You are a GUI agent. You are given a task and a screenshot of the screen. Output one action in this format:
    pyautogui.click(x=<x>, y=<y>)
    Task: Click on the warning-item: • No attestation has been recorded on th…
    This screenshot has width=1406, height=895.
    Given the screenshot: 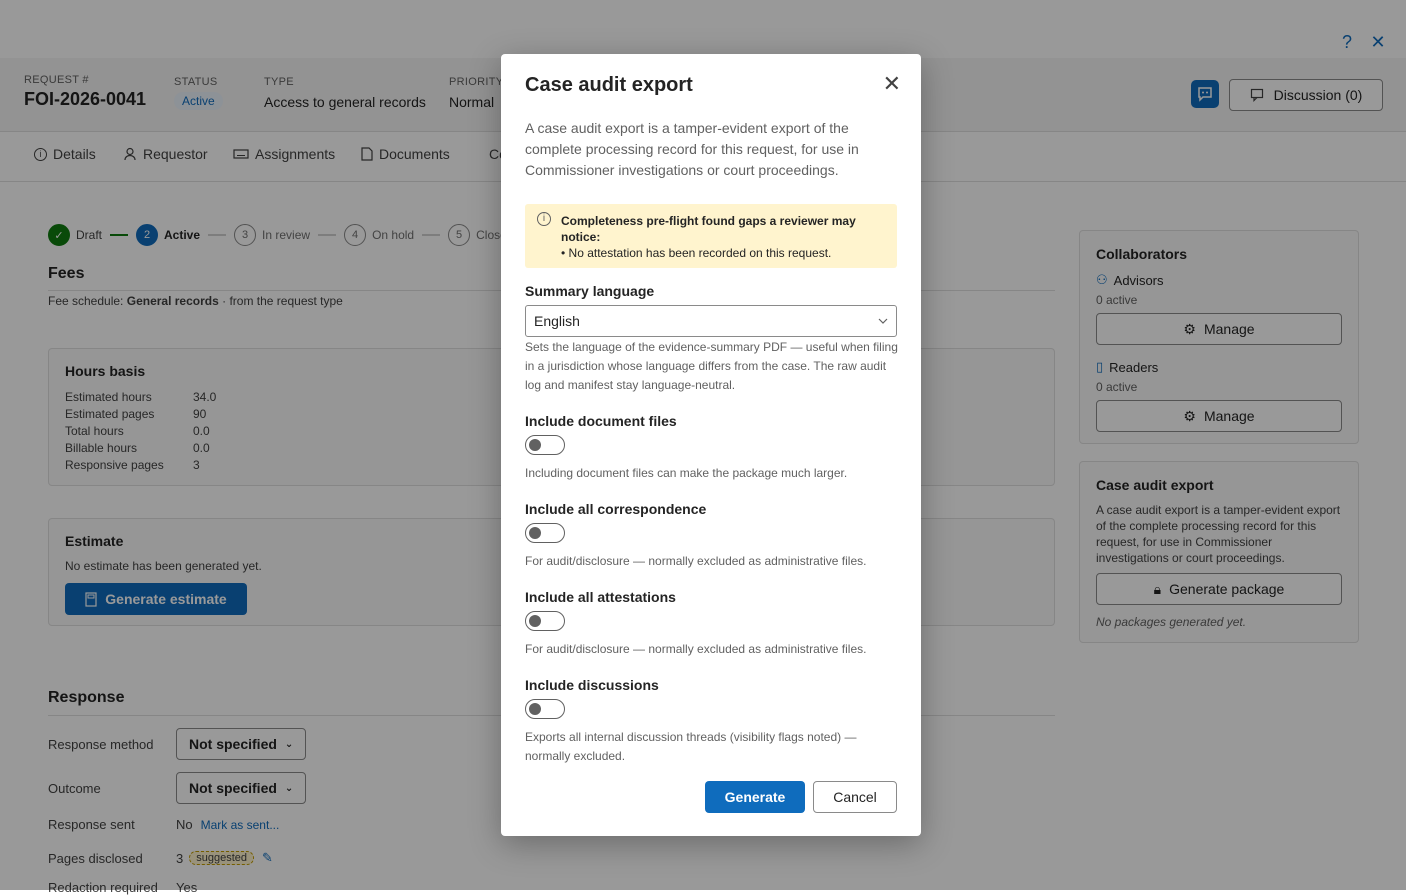 What is the action you would take?
    pyautogui.click(x=696, y=253)
    